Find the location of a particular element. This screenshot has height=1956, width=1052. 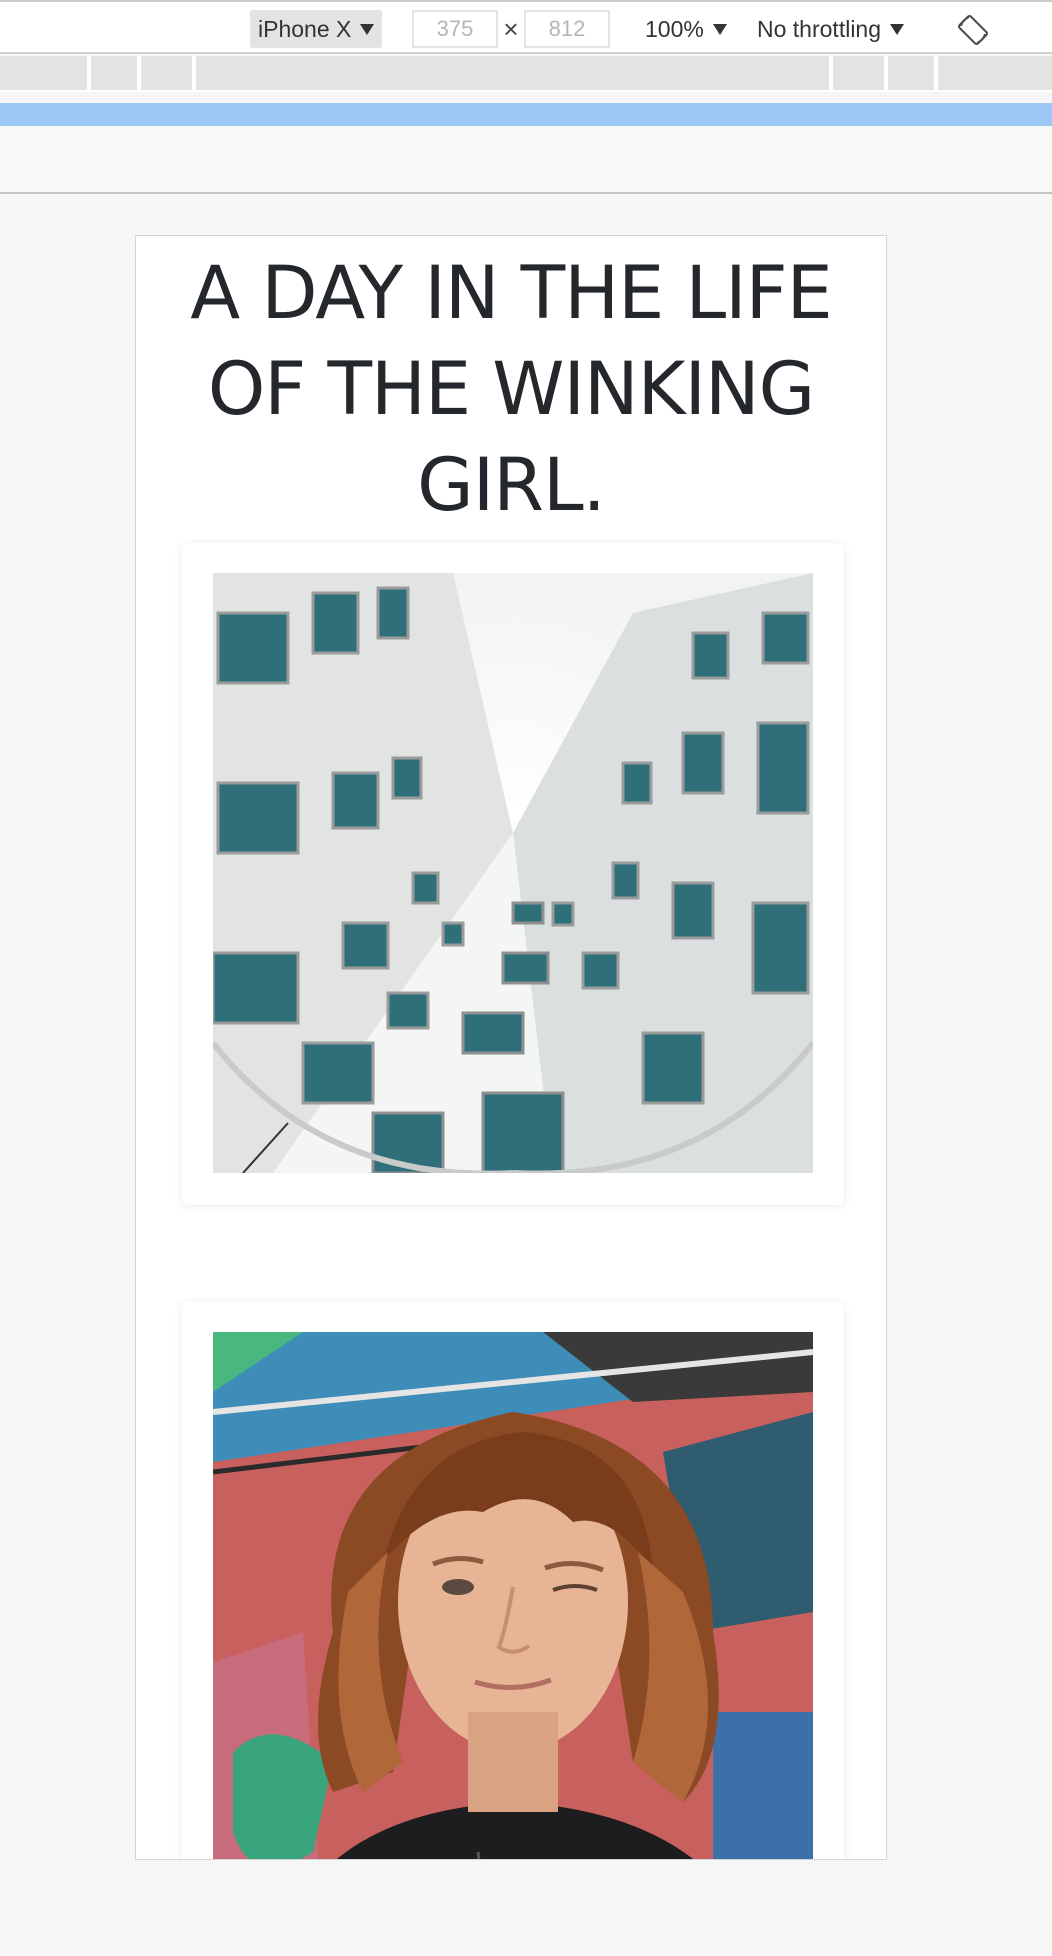

zoom-select-label: 100% is located at coordinates (674, 28).